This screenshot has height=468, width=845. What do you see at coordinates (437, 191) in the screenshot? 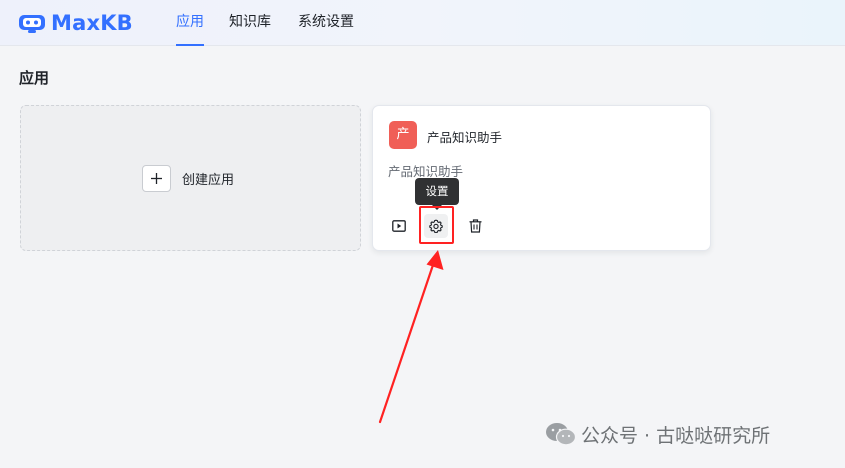
I see `tooltip-text: 设置` at bounding box center [437, 191].